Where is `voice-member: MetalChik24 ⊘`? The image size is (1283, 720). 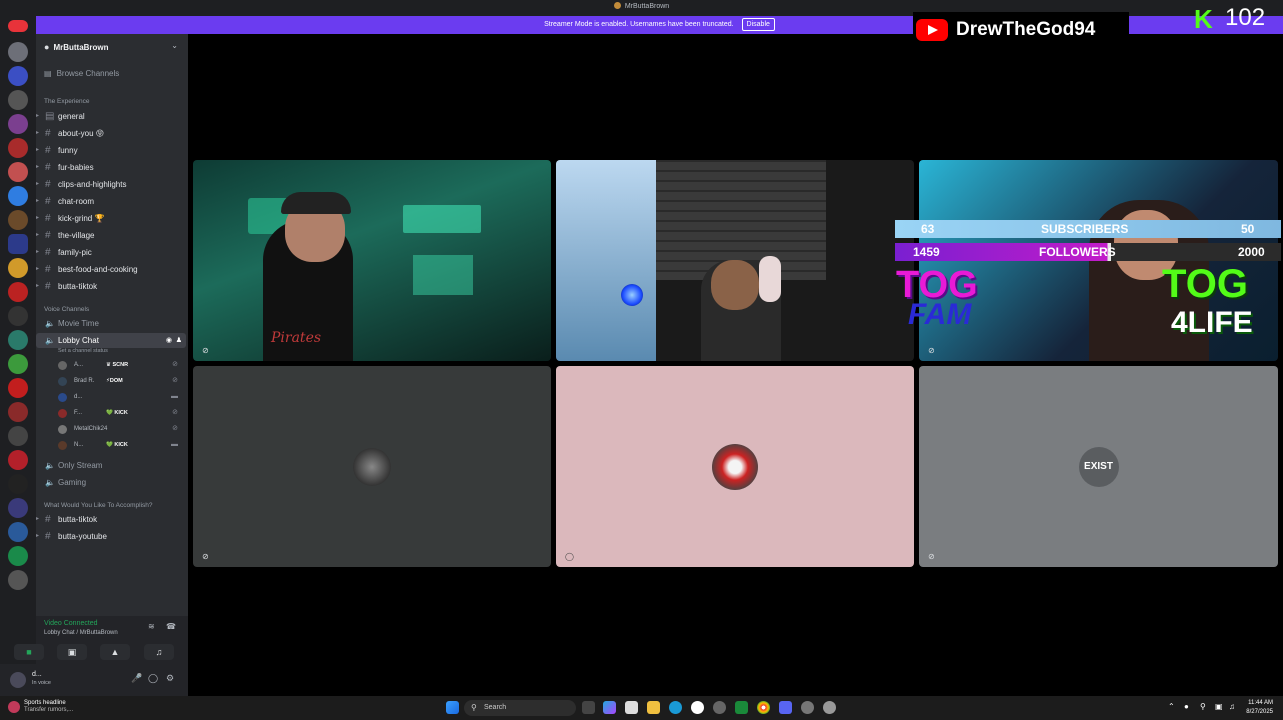 voice-member: MetalChik24 ⊘ is located at coordinates (119, 429).